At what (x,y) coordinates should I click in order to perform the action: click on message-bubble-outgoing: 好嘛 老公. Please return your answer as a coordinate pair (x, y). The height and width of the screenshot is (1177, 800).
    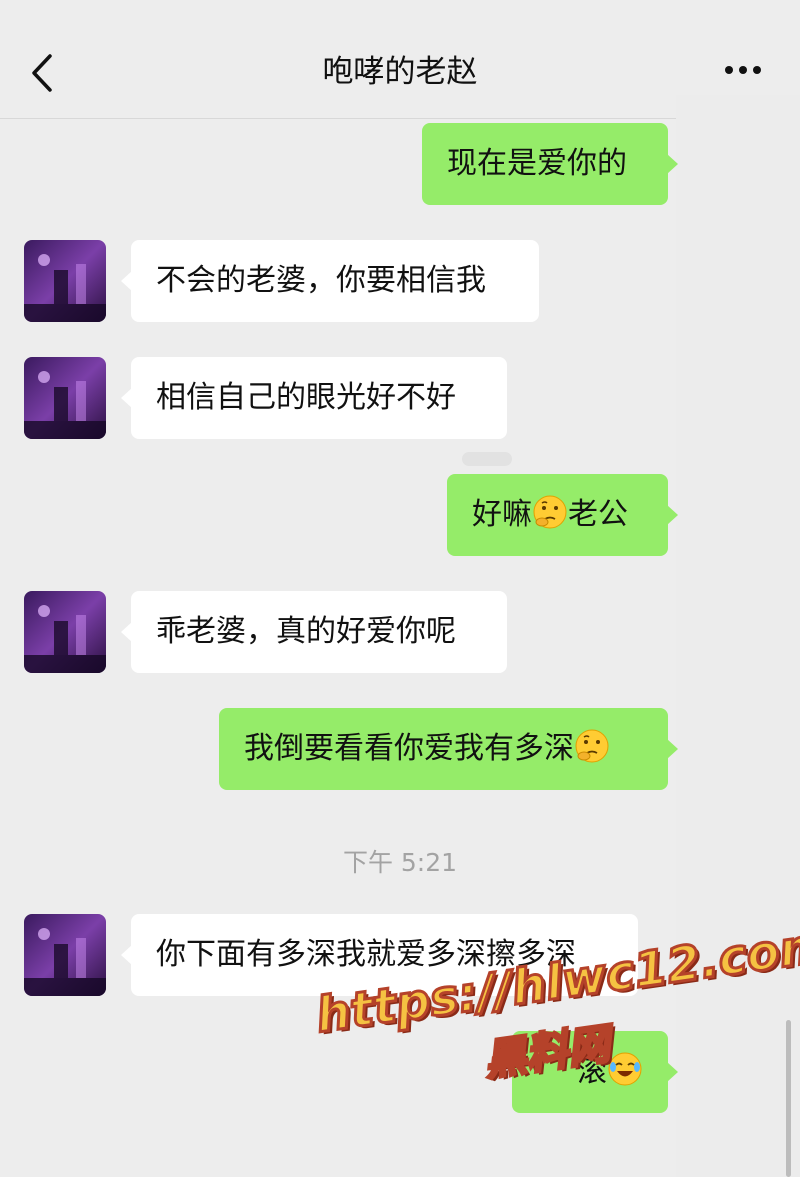
    Looking at the image, I should click on (562, 515).